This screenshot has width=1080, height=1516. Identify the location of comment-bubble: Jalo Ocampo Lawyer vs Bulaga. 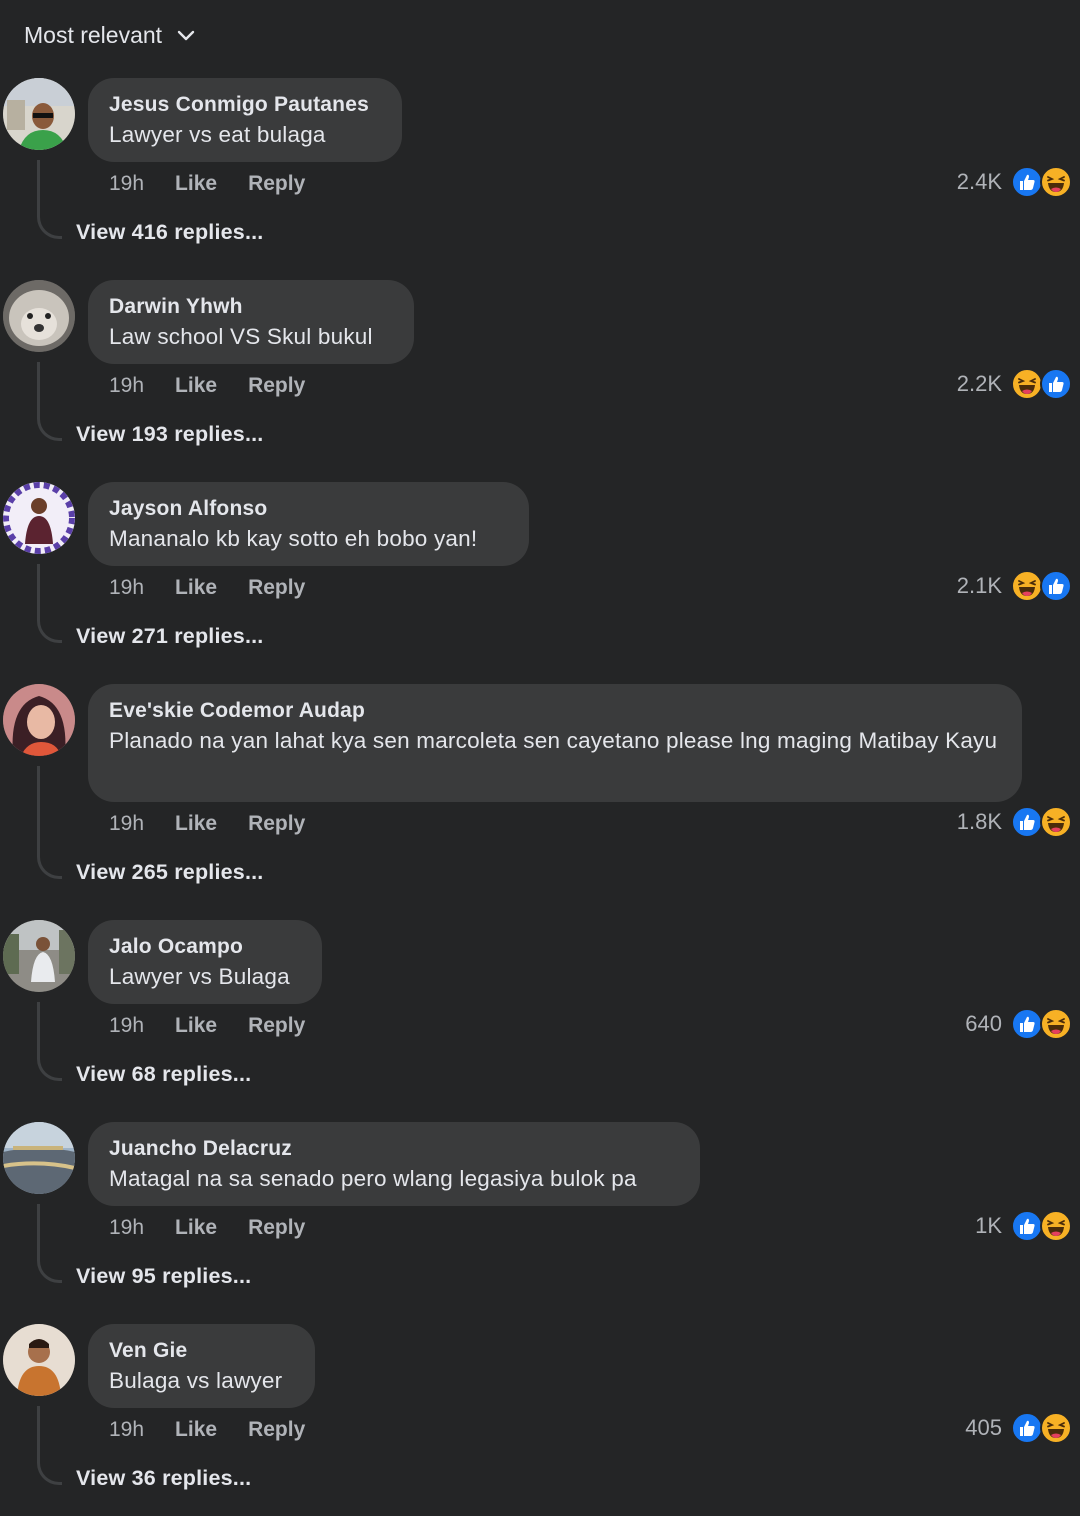
(205, 962).